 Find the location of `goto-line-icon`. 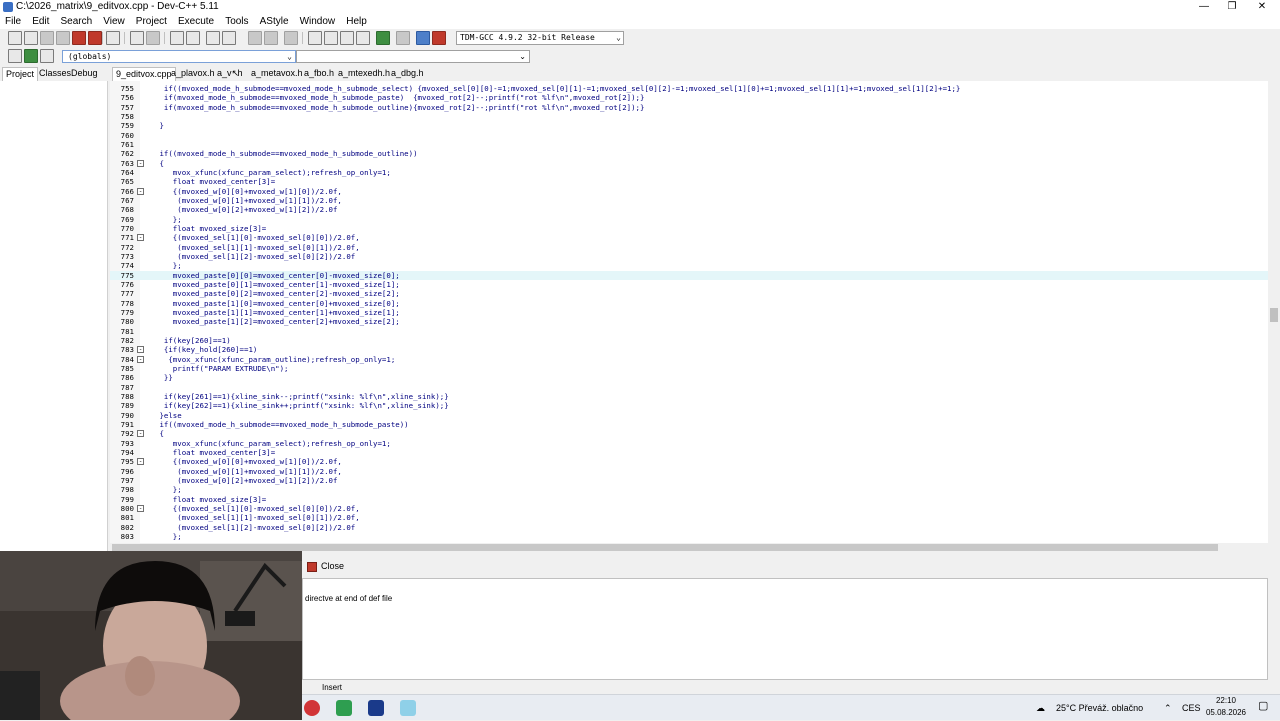

goto-line-icon is located at coordinates (213, 38).